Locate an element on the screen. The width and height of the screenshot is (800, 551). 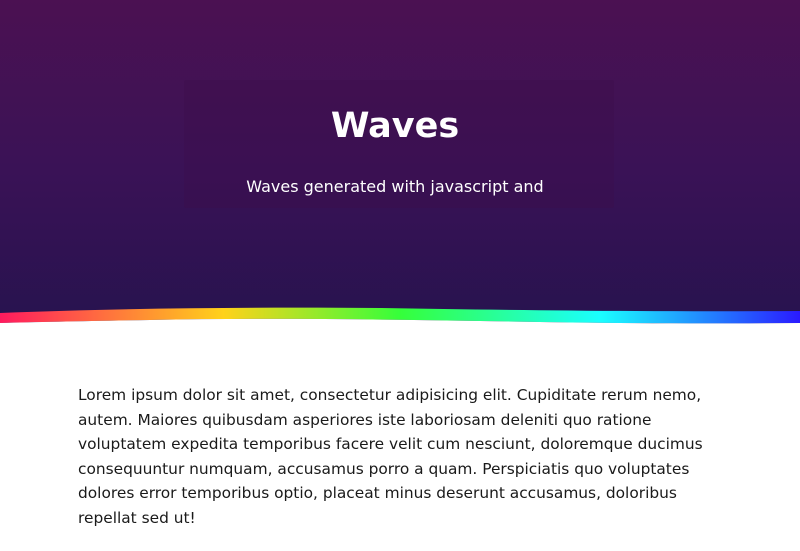
rainbow-wave-divider is located at coordinates (400, 331).